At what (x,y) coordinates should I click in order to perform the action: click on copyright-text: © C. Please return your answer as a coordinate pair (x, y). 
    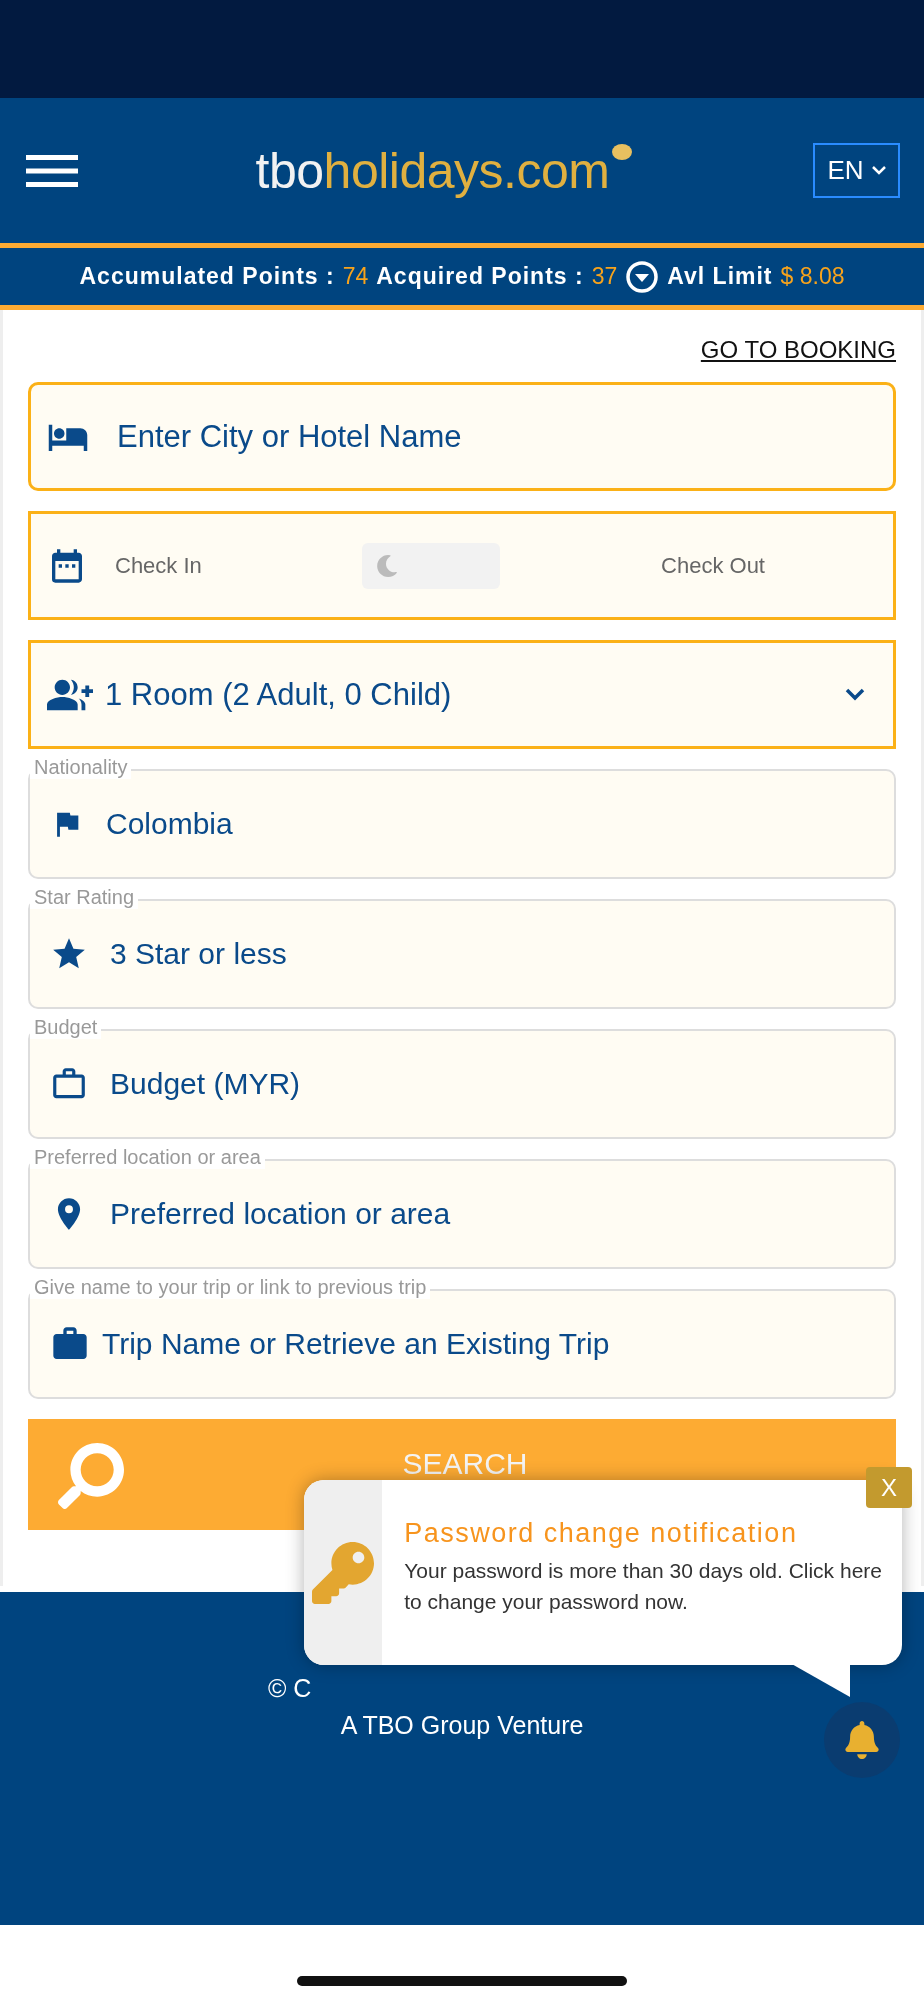
    Looking at the image, I should click on (290, 1688).